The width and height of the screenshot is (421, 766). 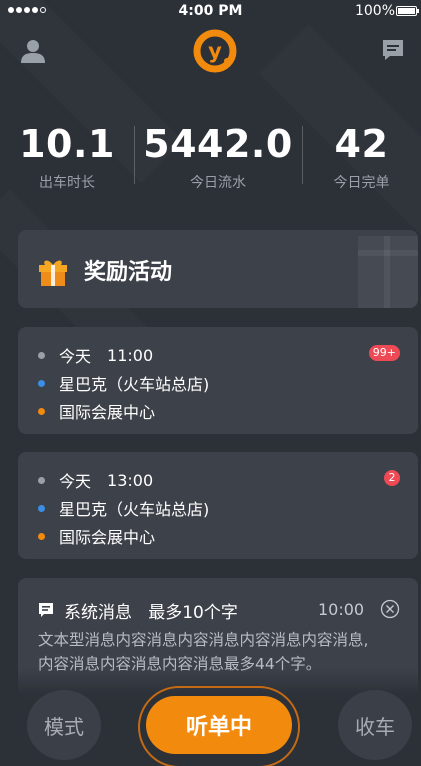 What do you see at coordinates (95, 355) in the screenshot?
I see `order-time-row: 今天 11:00` at bounding box center [95, 355].